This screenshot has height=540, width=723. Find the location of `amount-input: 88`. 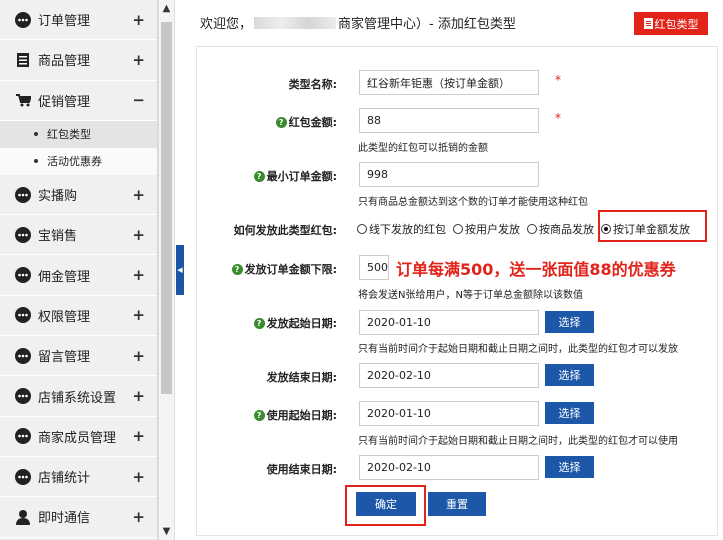

amount-input: 88 is located at coordinates (449, 120).